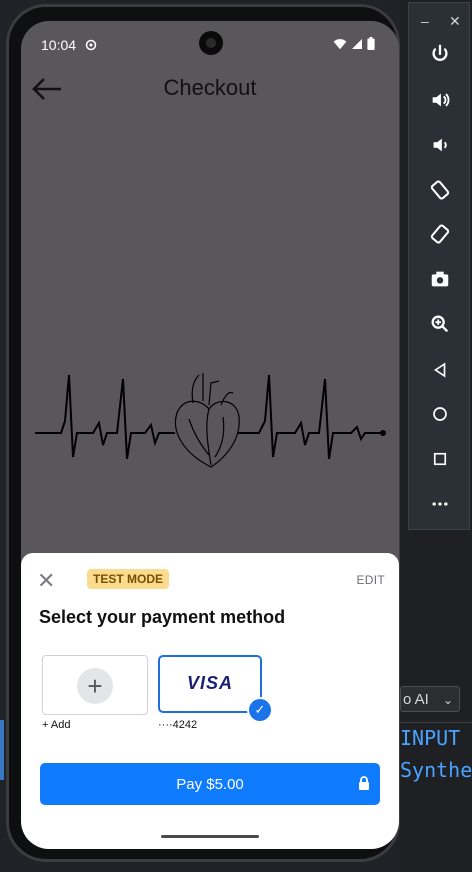 The height and width of the screenshot is (872, 472). What do you see at coordinates (425, 21) in the screenshot?
I see `minimize-icon: –` at bounding box center [425, 21].